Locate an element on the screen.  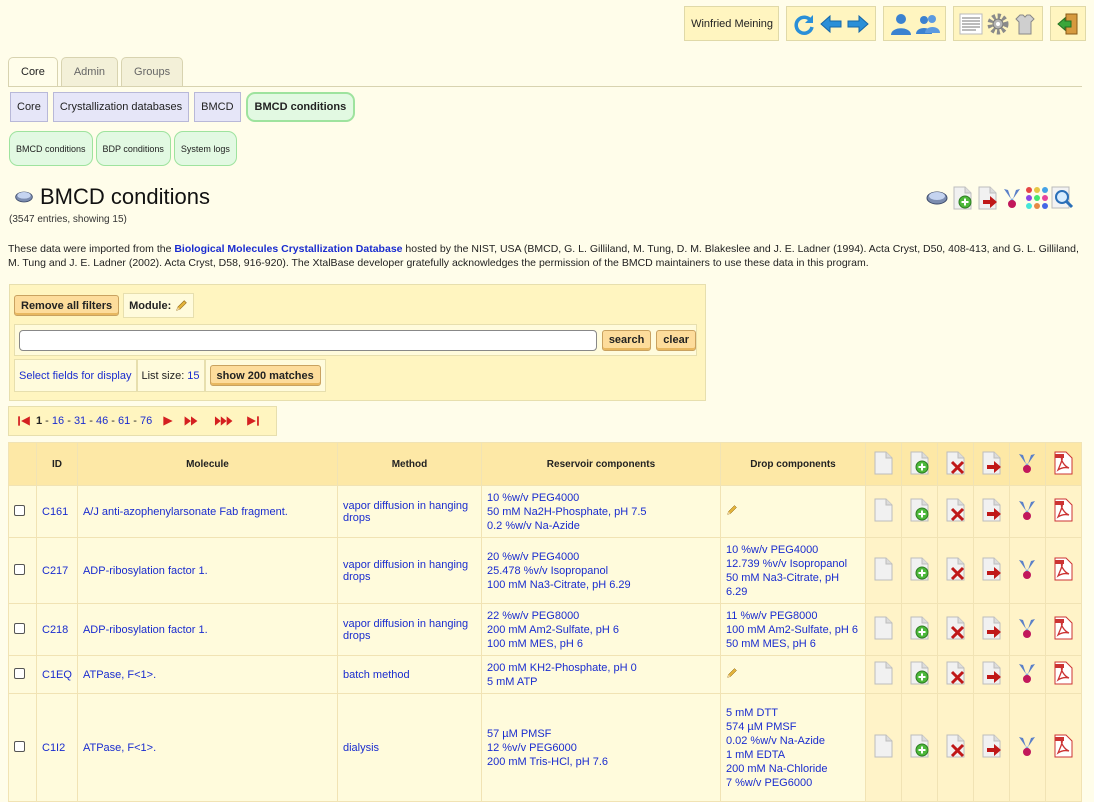
page-link: 76 is located at coordinates (146, 421).